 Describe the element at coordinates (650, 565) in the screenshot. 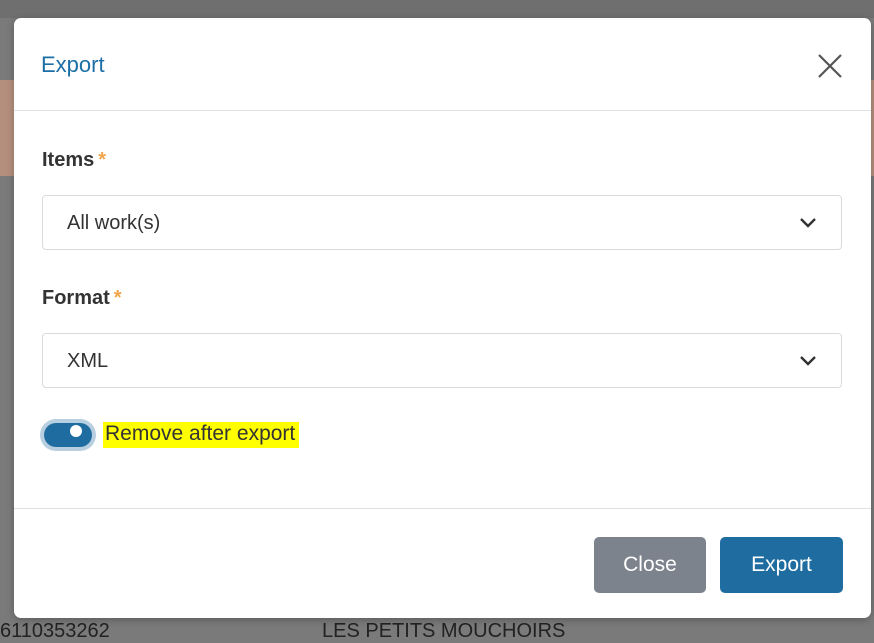

I see `close-button: Close` at that location.